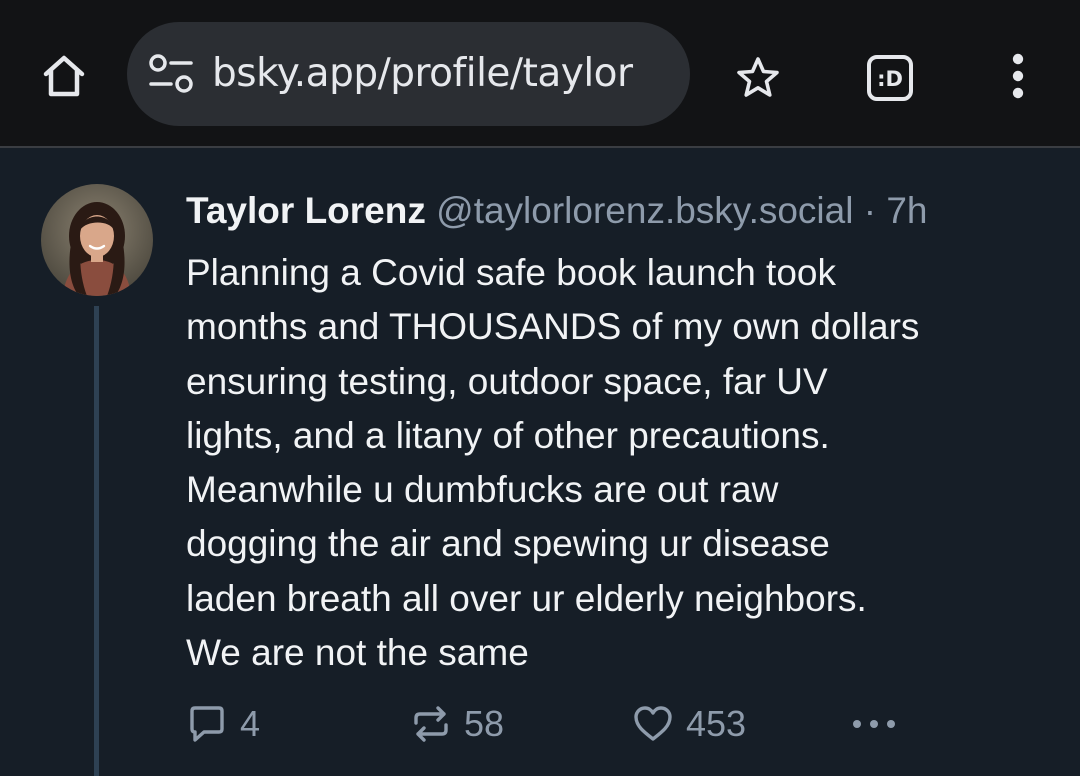 Image resolution: width=1080 pixels, height=776 pixels. I want to click on tab-switcher-icon: :D, so click(890, 78).